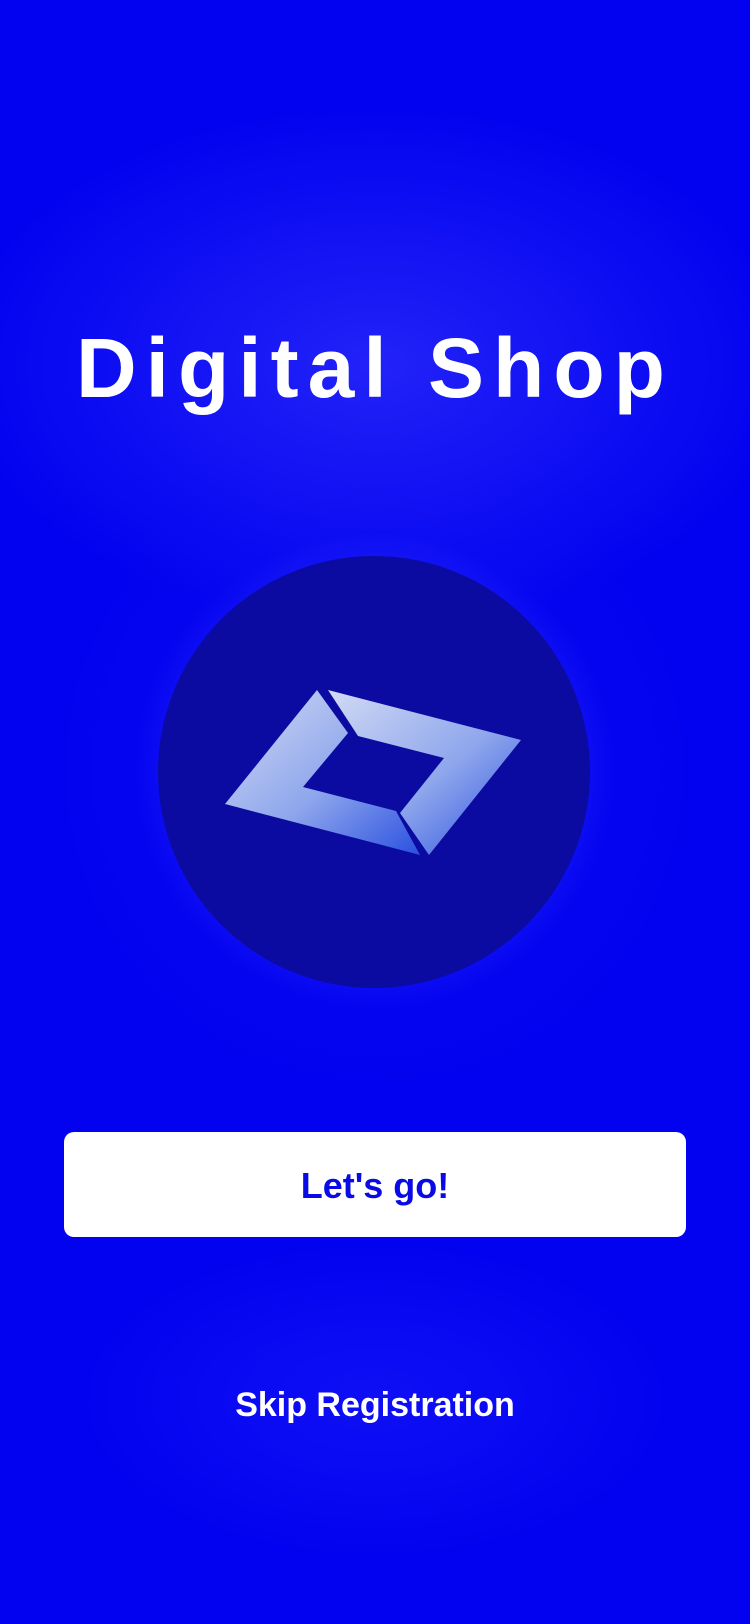  What do you see at coordinates (375, 1184) in the screenshot?
I see `lets-go-button: Let's go!` at bounding box center [375, 1184].